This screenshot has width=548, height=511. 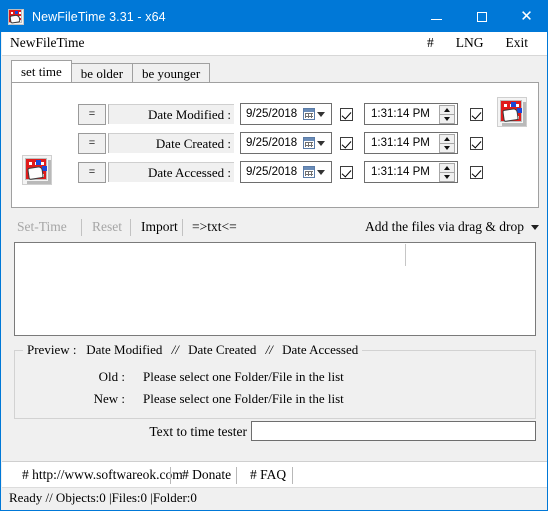 What do you see at coordinates (222, 349) in the screenshot?
I see `preview-legend-col-created: Date Created` at bounding box center [222, 349].